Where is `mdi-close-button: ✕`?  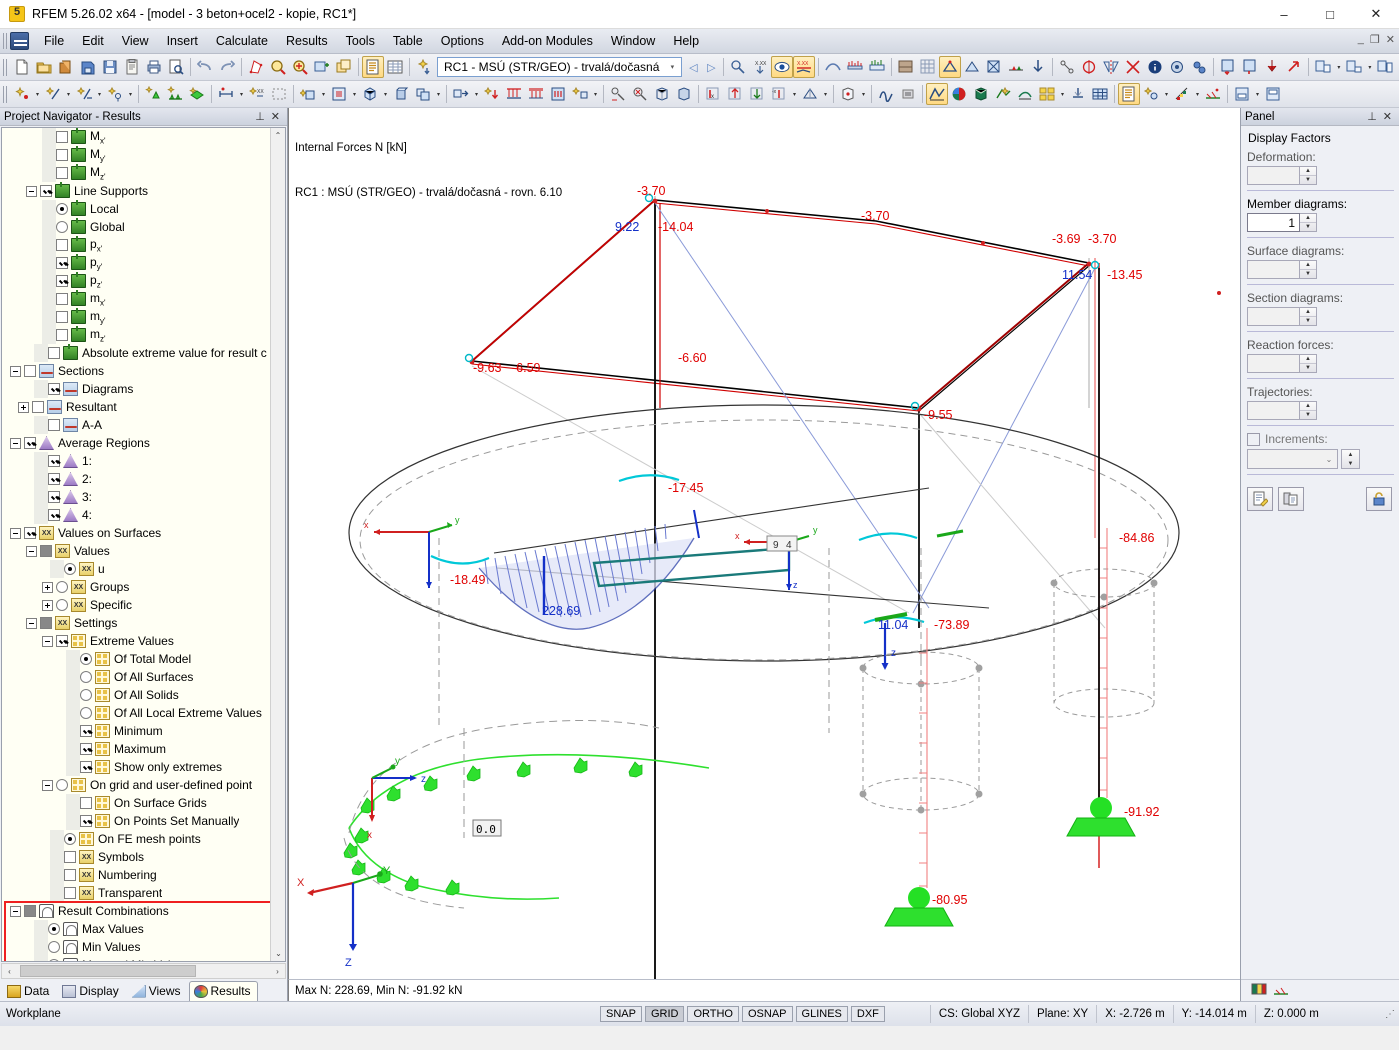
mdi-close-button: ✕ is located at coordinates (1390, 39).